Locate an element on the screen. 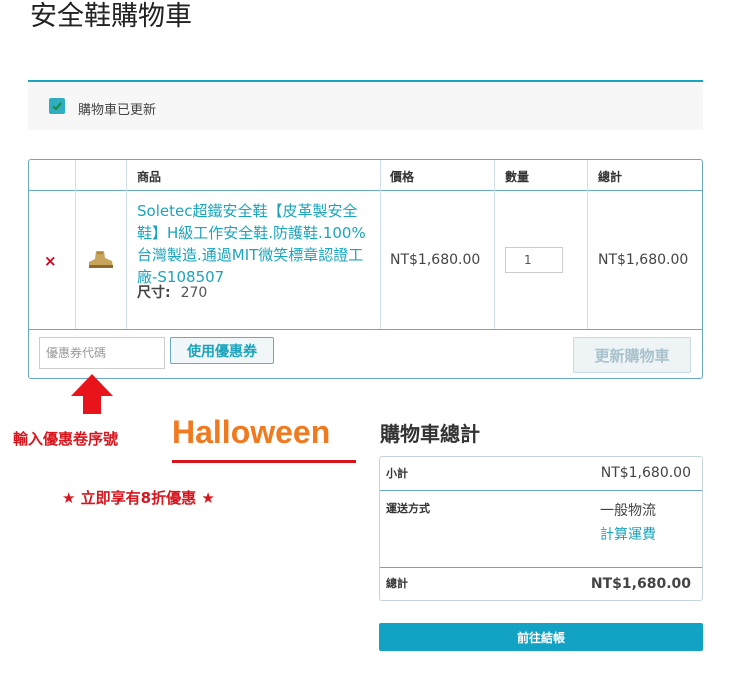 Image resolution: width=732 pixels, height=683 pixels. promo-code: Halloween is located at coordinates (251, 432).